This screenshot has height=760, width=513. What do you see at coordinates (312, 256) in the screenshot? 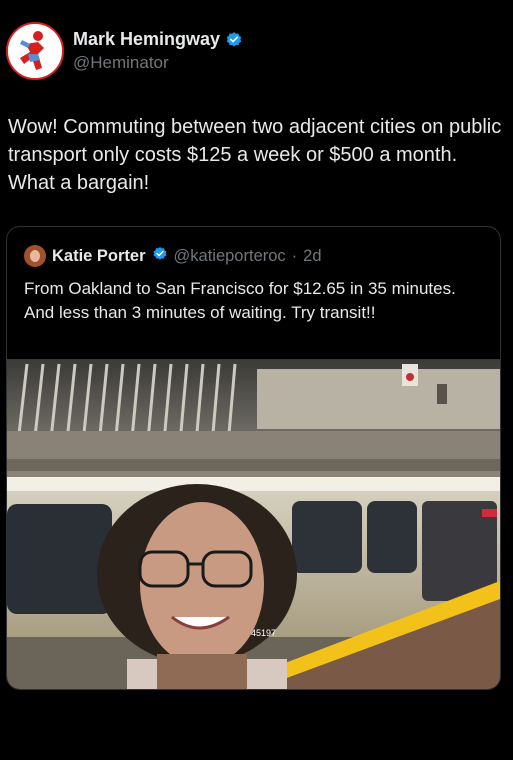
I see `quoted-tweet-age: 2d` at bounding box center [312, 256].